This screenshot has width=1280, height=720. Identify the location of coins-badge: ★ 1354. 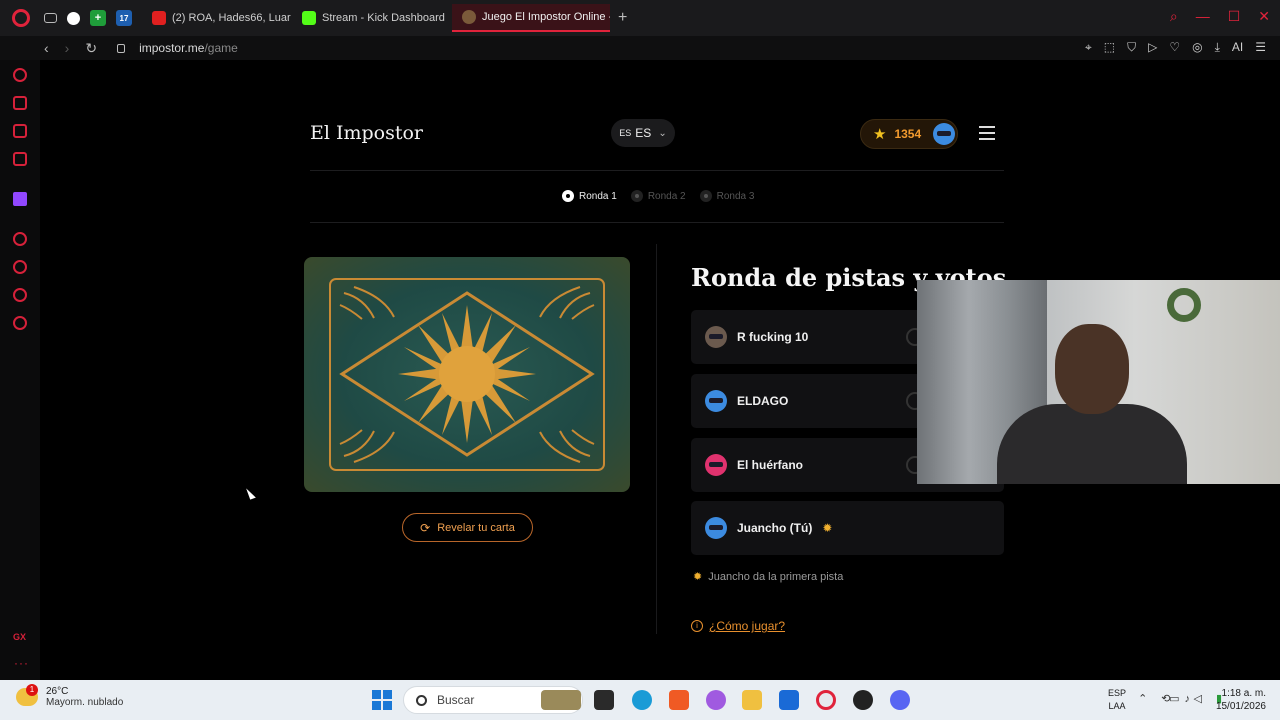
(909, 134).